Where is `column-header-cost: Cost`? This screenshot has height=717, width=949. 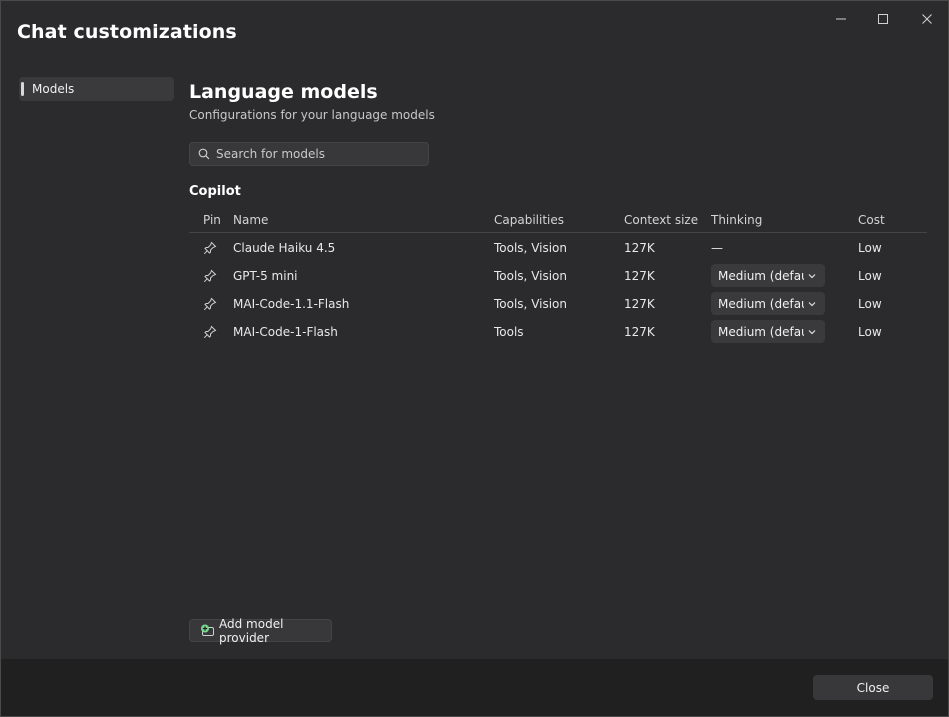
column-header-cost: Cost is located at coordinates (871, 220).